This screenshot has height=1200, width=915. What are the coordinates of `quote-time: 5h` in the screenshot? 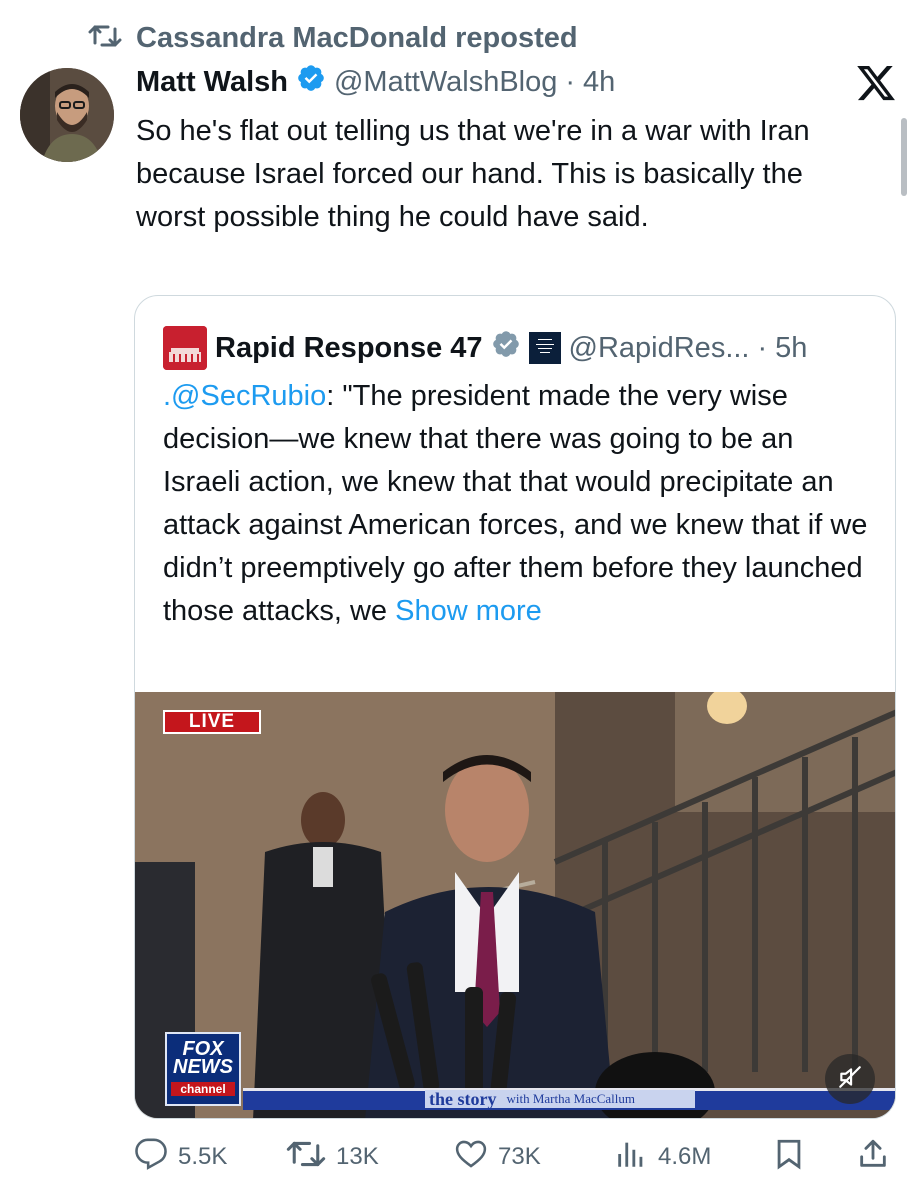 It's located at (791, 348).